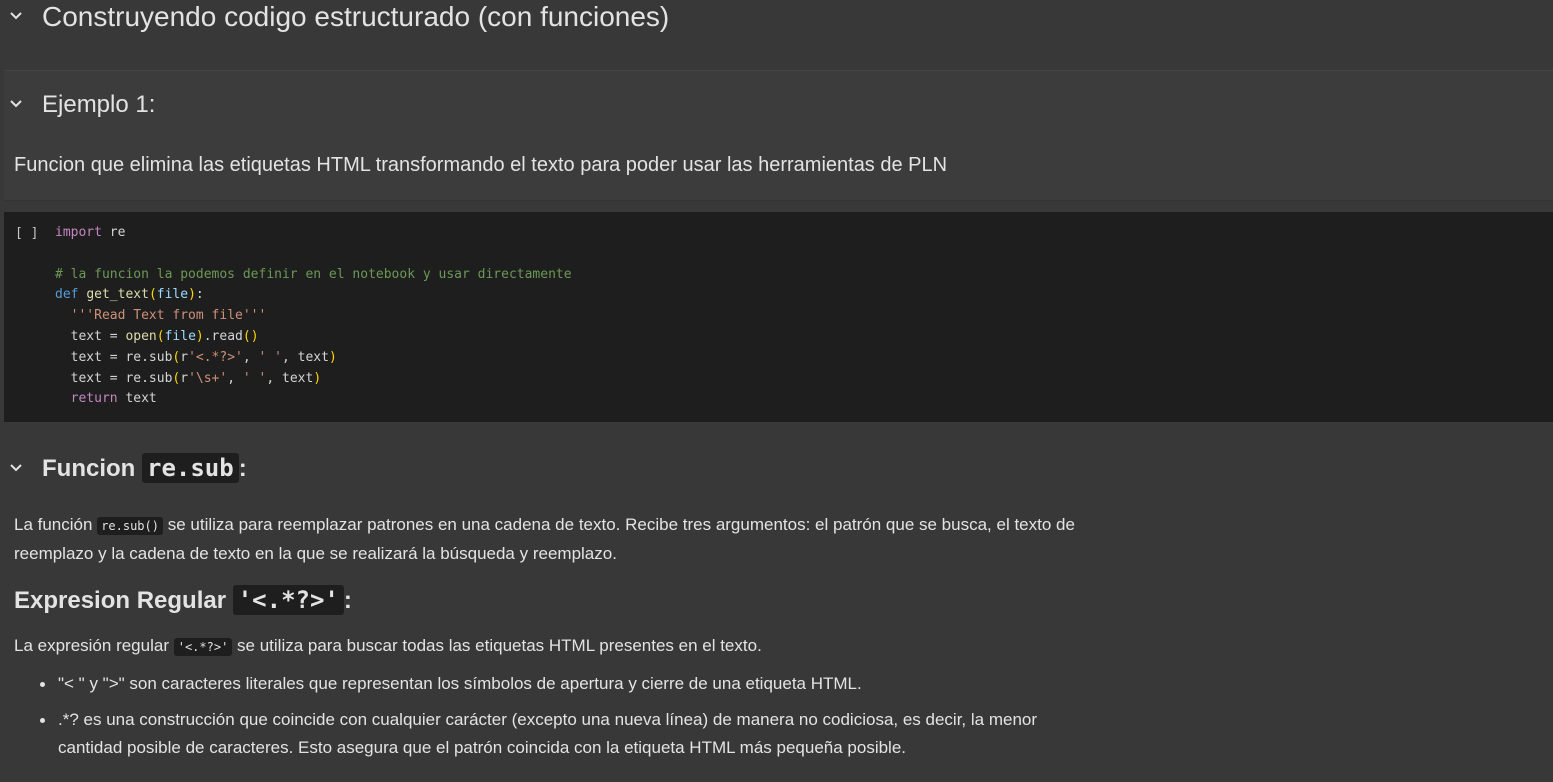 Image resolution: width=1553 pixels, height=782 pixels. Describe the element at coordinates (53, 524) in the screenshot. I see `resub-desc-prefix: La función` at that location.